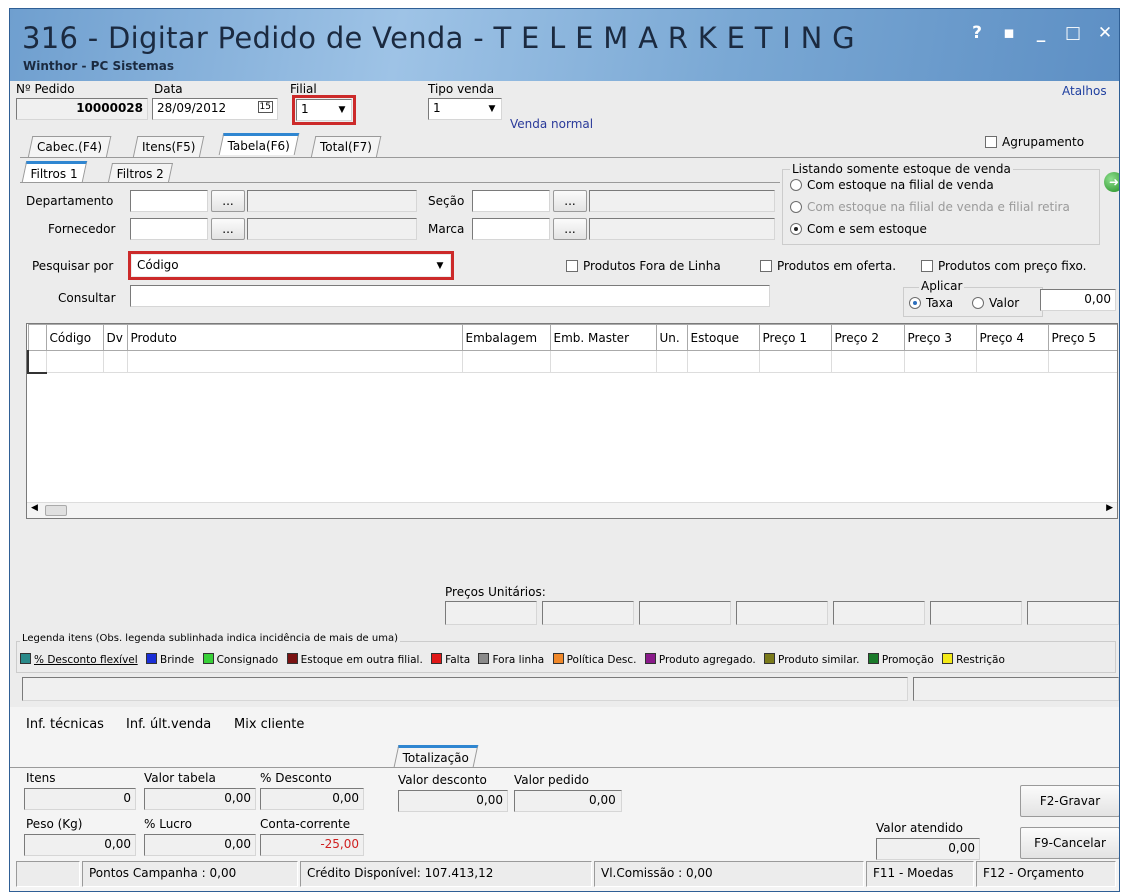 This screenshot has height=895, width=1129. What do you see at coordinates (920, 874) in the screenshot?
I see `status-moedas: F11 - Moedas` at bounding box center [920, 874].